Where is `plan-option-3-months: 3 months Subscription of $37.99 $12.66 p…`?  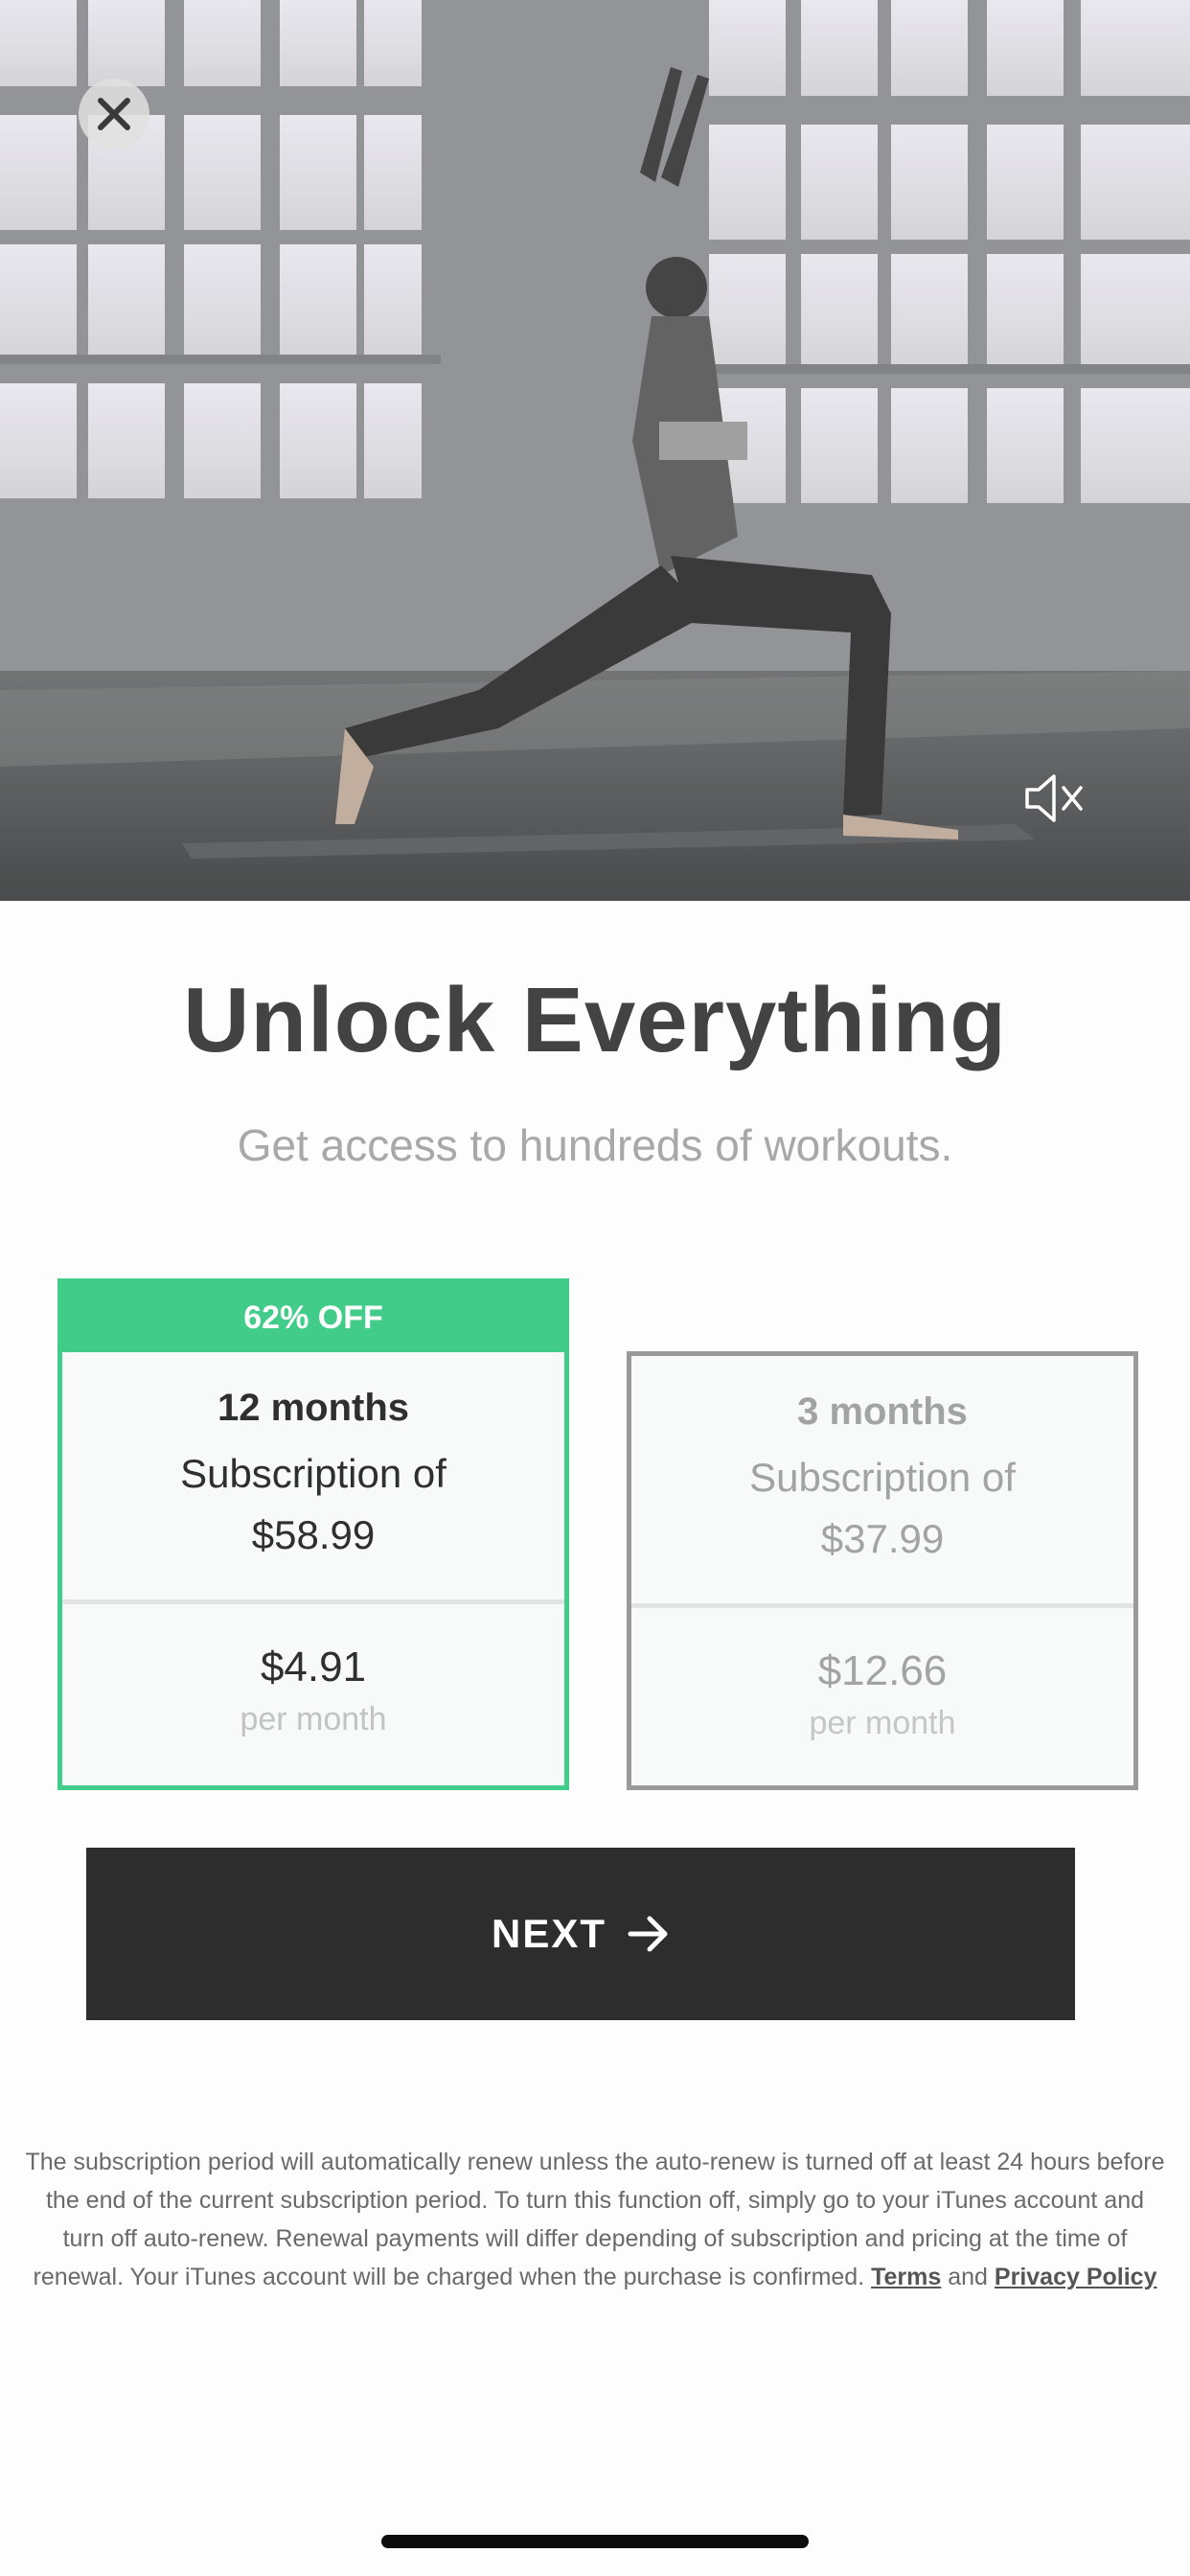
plan-option-3-months: 3 months Subscription of $37.99 $12.66 p… is located at coordinates (883, 1570).